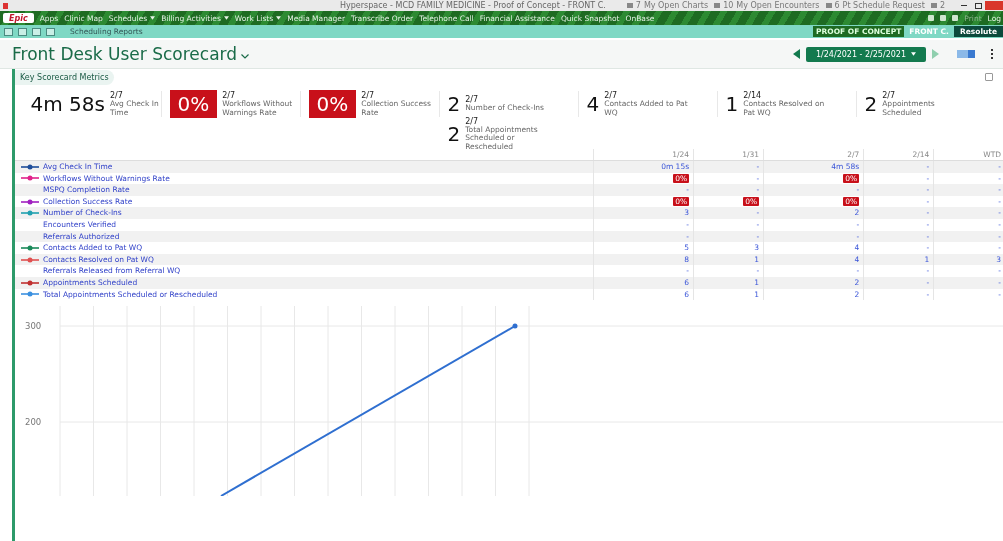 The image size is (1003, 541). What do you see at coordinates (837, 5) in the screenshot?
I see `notification-count: 6` at bounding box center [837, 5].